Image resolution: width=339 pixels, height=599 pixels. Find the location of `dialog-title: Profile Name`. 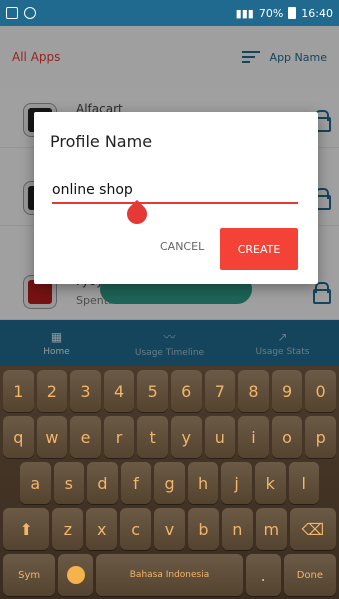

dialog-title: Profile Name is located at coordinates (101, 141).